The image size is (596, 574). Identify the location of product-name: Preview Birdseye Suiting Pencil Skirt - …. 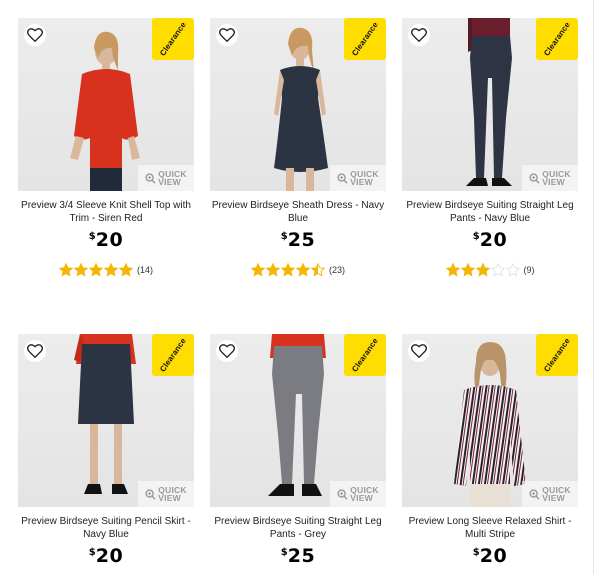
(106, 528).